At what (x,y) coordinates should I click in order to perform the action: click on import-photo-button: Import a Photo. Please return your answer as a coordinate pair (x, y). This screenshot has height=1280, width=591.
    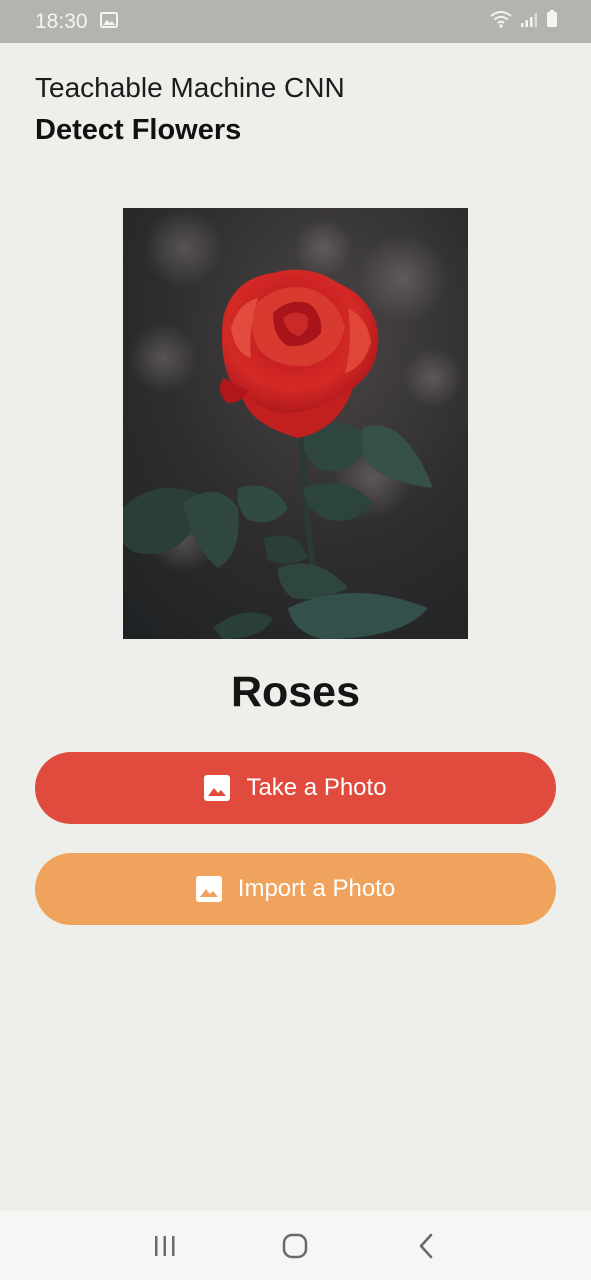
    Looking at the image, I should click on (295, 889).